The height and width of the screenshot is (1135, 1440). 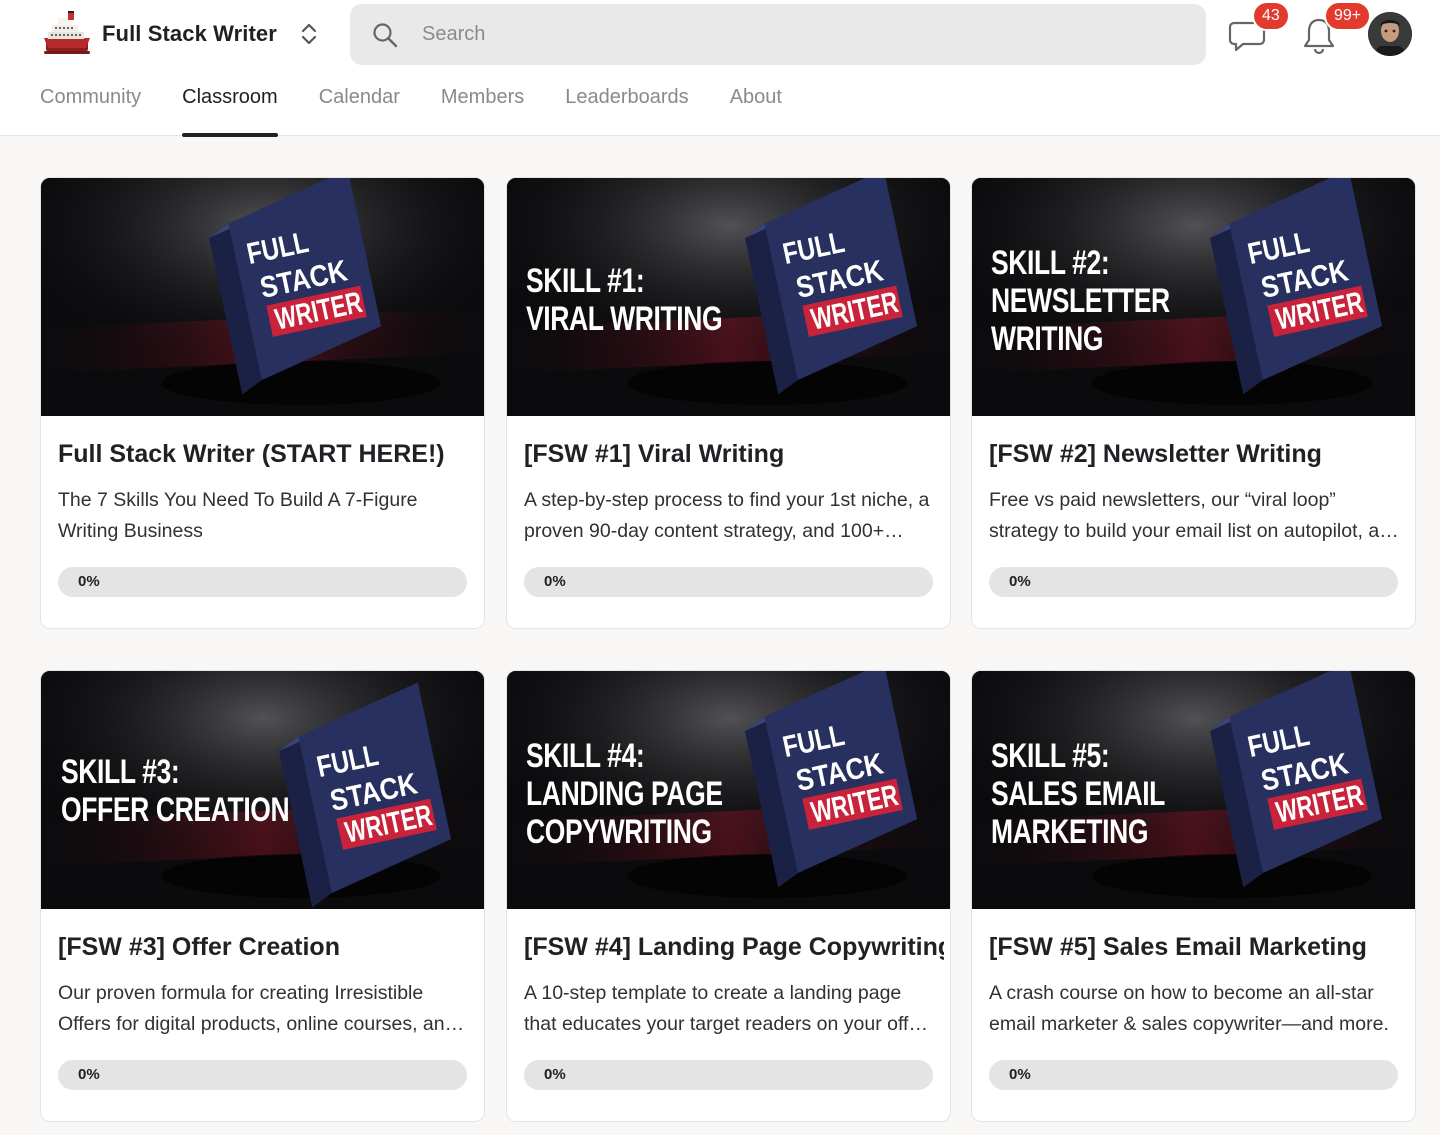 I want to click on tab-calendar: Calendar, so click(x=359, y=107).